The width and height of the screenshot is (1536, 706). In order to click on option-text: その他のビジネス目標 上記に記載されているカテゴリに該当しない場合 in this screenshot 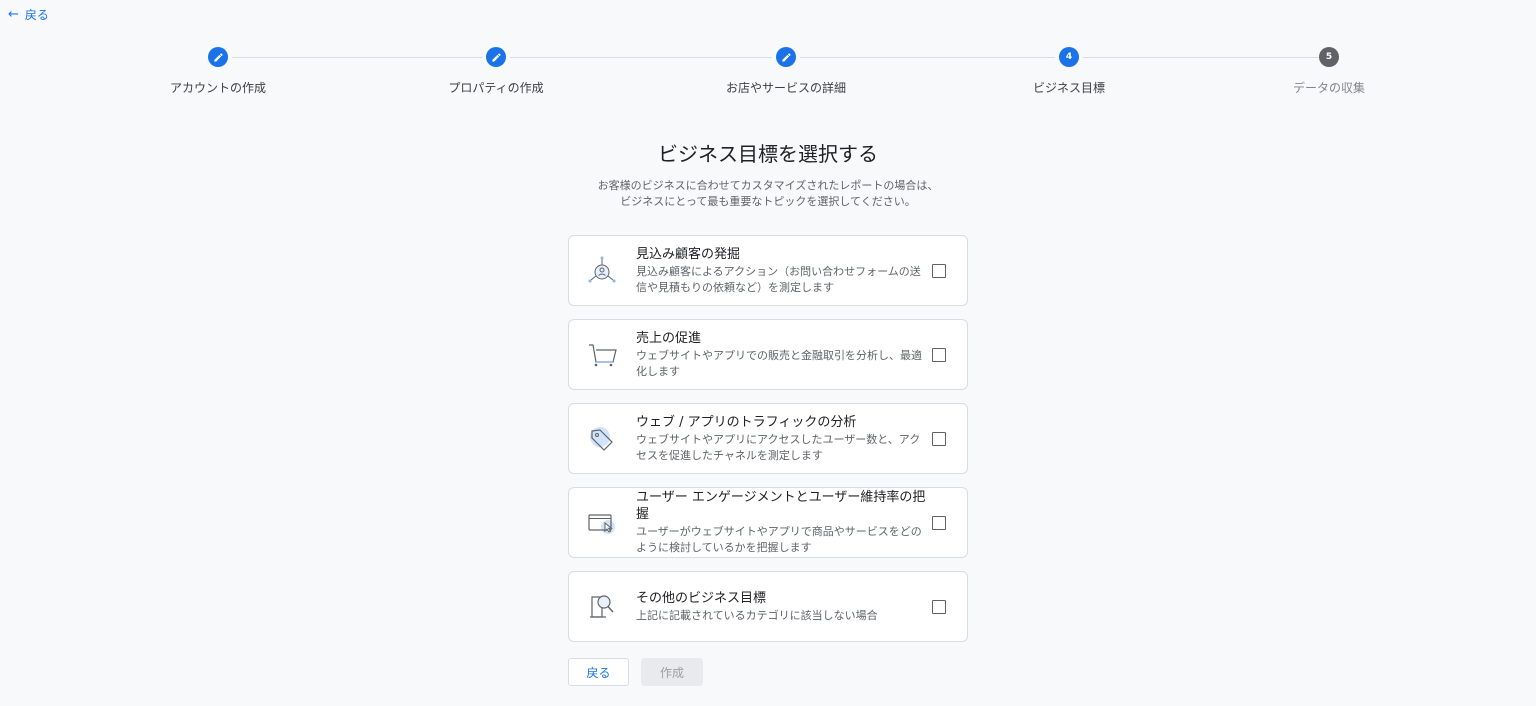, I will do `click(781, 607)`.